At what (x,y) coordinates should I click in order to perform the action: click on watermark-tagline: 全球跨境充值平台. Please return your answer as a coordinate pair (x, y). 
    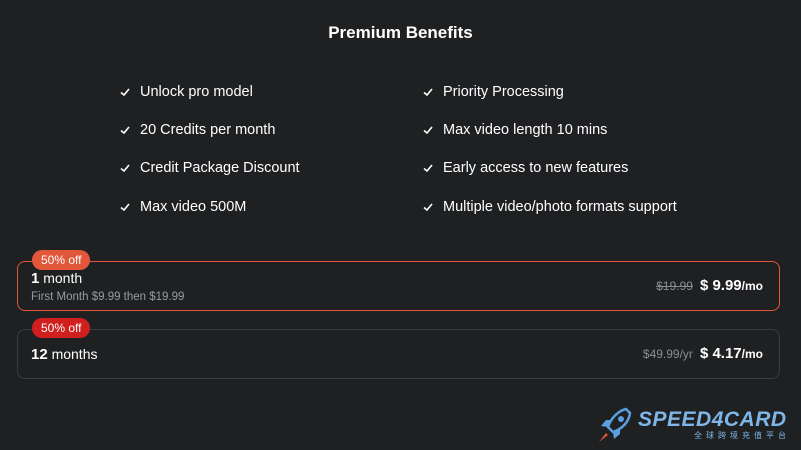
    Looking at the image, I should click on (742, 435).